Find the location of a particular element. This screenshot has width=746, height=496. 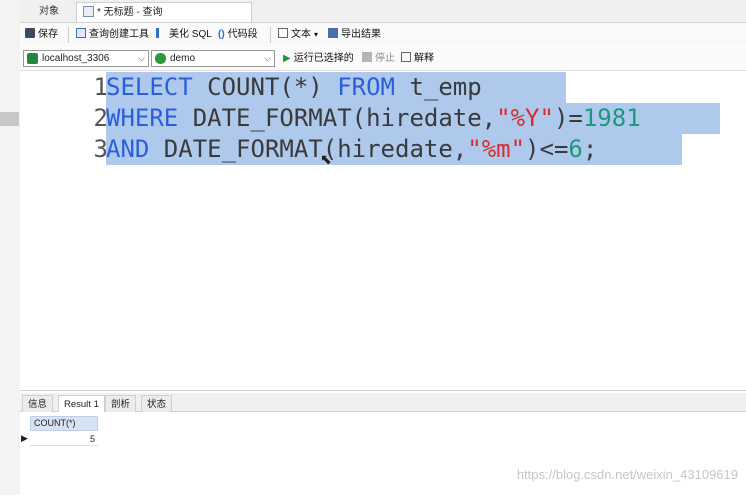

code-line-2: WHERE DATE_FORMAT(hiredate,"%Y")=1981 is located at coordinates (413, 118).